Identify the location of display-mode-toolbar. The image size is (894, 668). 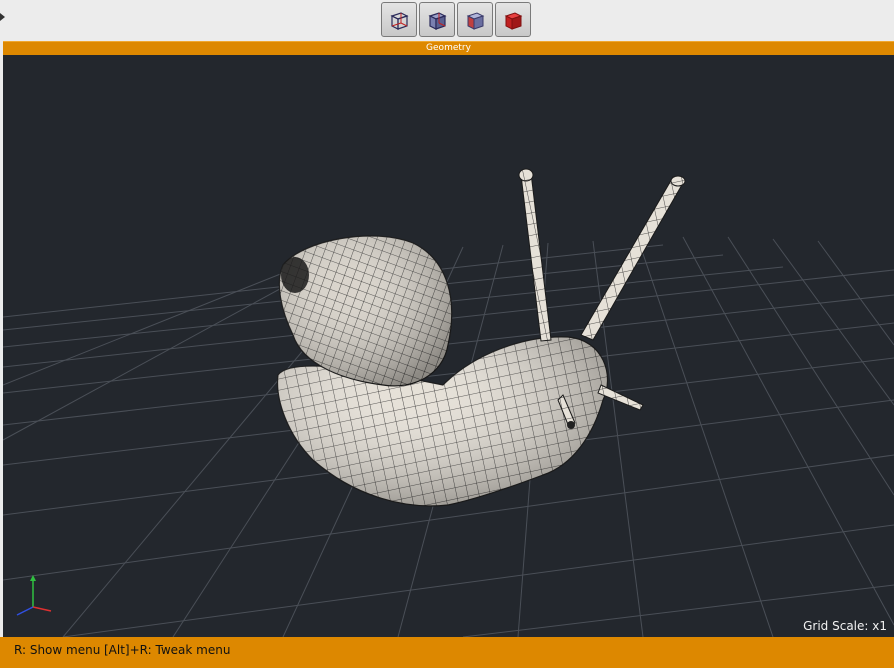
(456, 20).